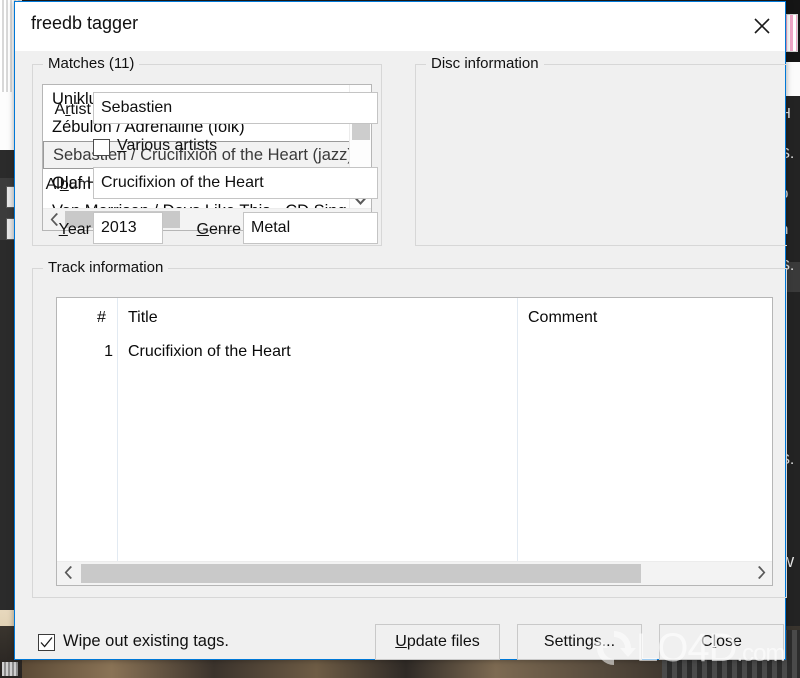  Describe the element at coordinates (101, 147) in the screenshot. I see `various-artists-checkbox` at that location.